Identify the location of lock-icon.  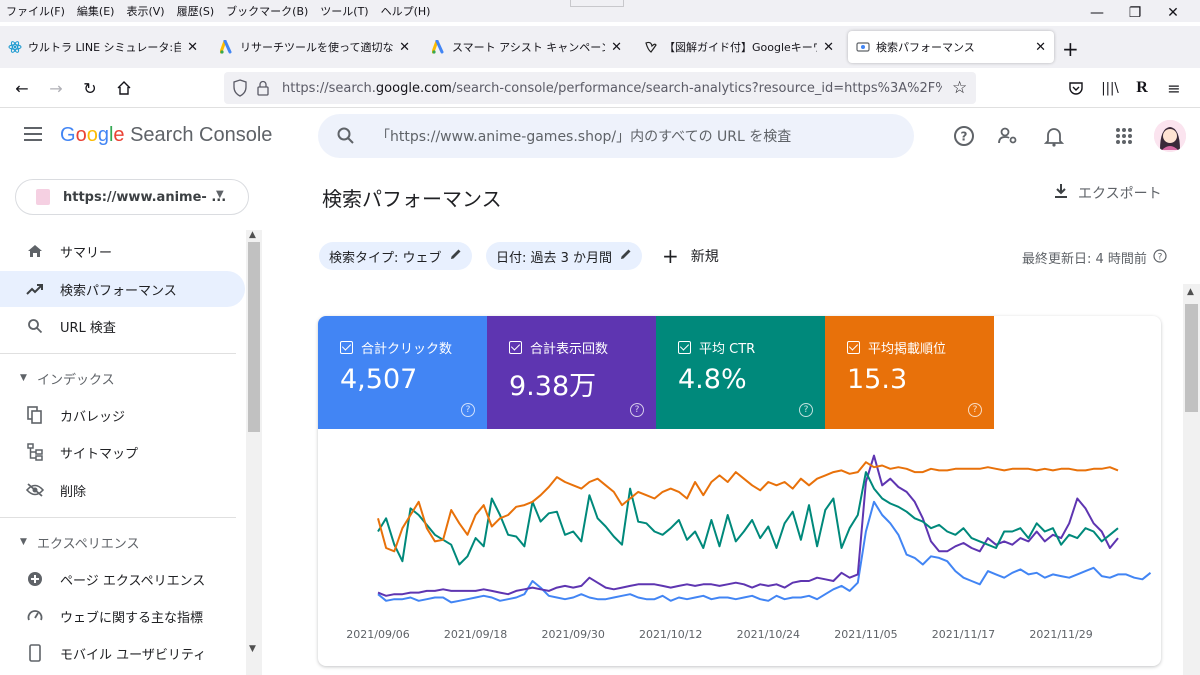
(263, 90).